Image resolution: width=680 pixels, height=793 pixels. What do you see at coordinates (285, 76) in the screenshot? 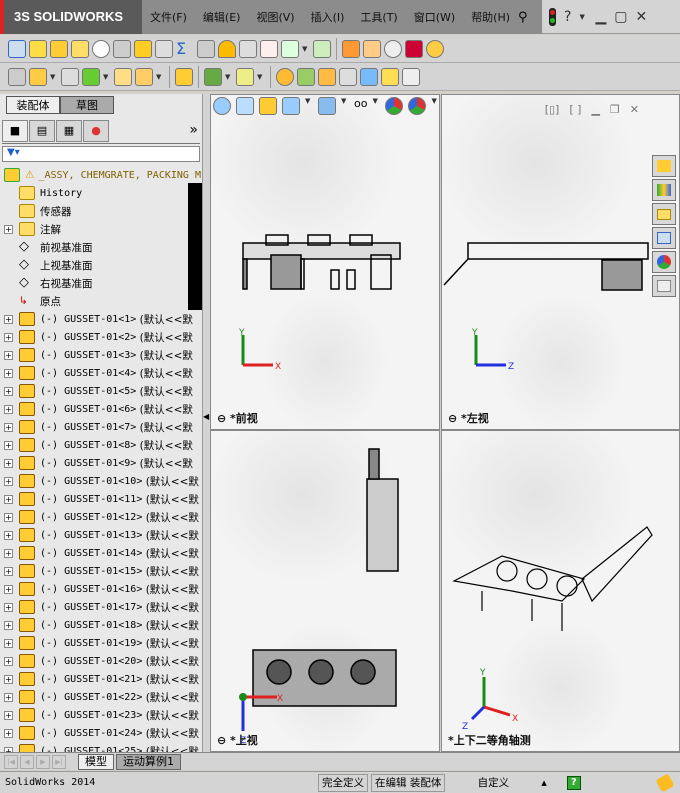
I see `new-motion-study-icon` at bounding box center [285, 76].